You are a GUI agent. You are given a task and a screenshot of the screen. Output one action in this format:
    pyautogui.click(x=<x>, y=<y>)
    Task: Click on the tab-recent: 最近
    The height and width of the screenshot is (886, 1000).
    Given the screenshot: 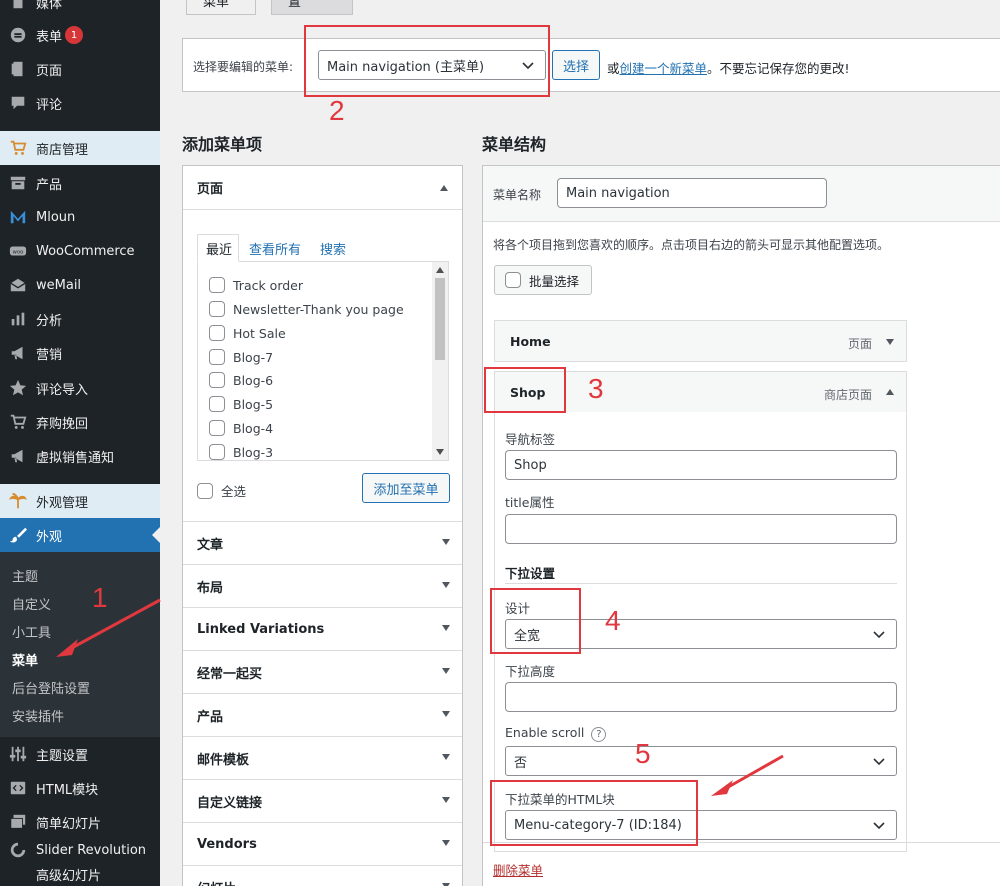 What is the action you would take?
    pyautogui.click(x=218, y=248)
    